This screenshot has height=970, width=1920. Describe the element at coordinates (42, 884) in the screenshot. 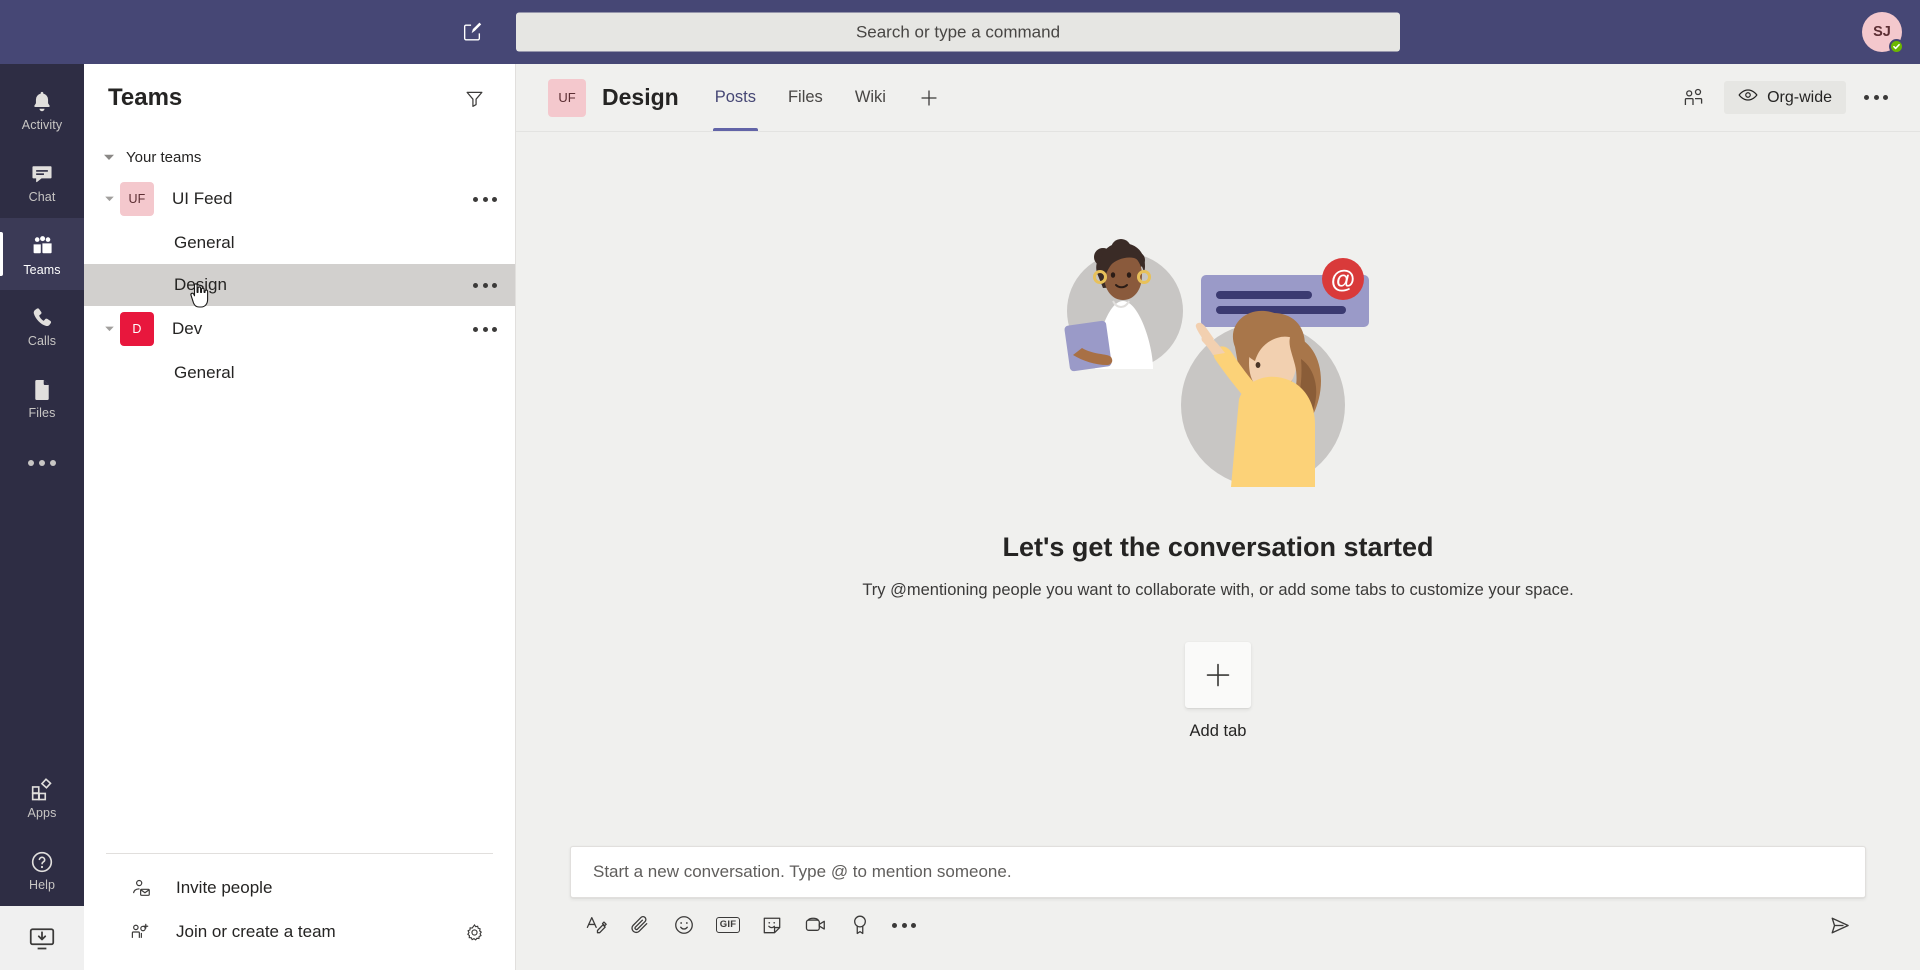

I see `sidebar-item-label: Help` at that location.